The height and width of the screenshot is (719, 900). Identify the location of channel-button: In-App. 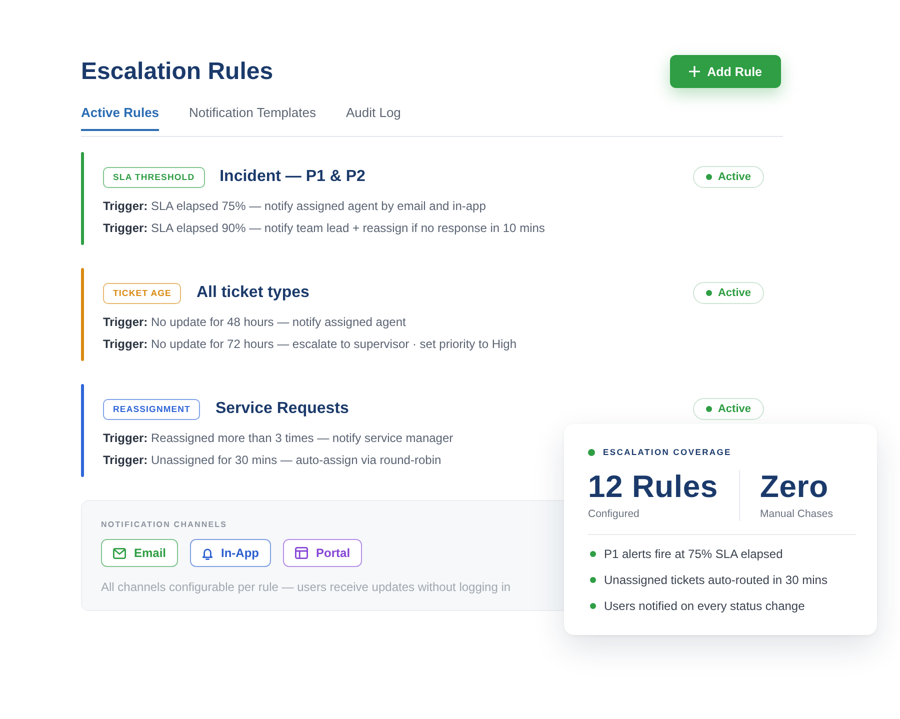
(231, 553).